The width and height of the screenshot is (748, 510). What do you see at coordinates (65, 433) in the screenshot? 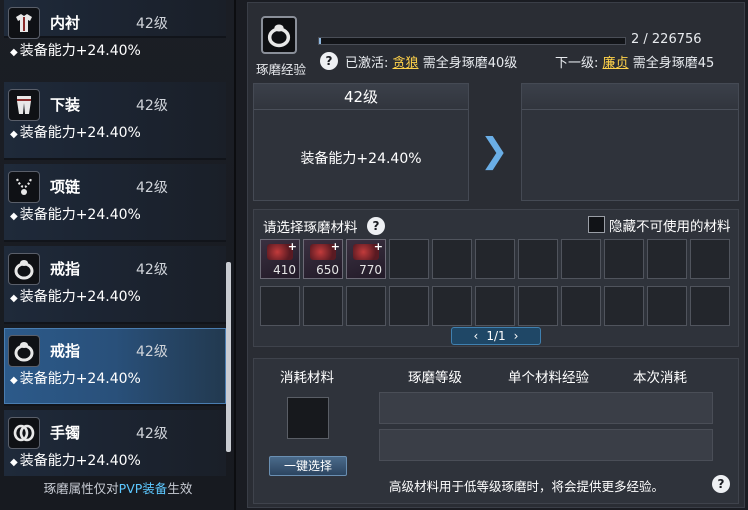
I see `equip-name: 手镯` at bounding box center [65, 433].